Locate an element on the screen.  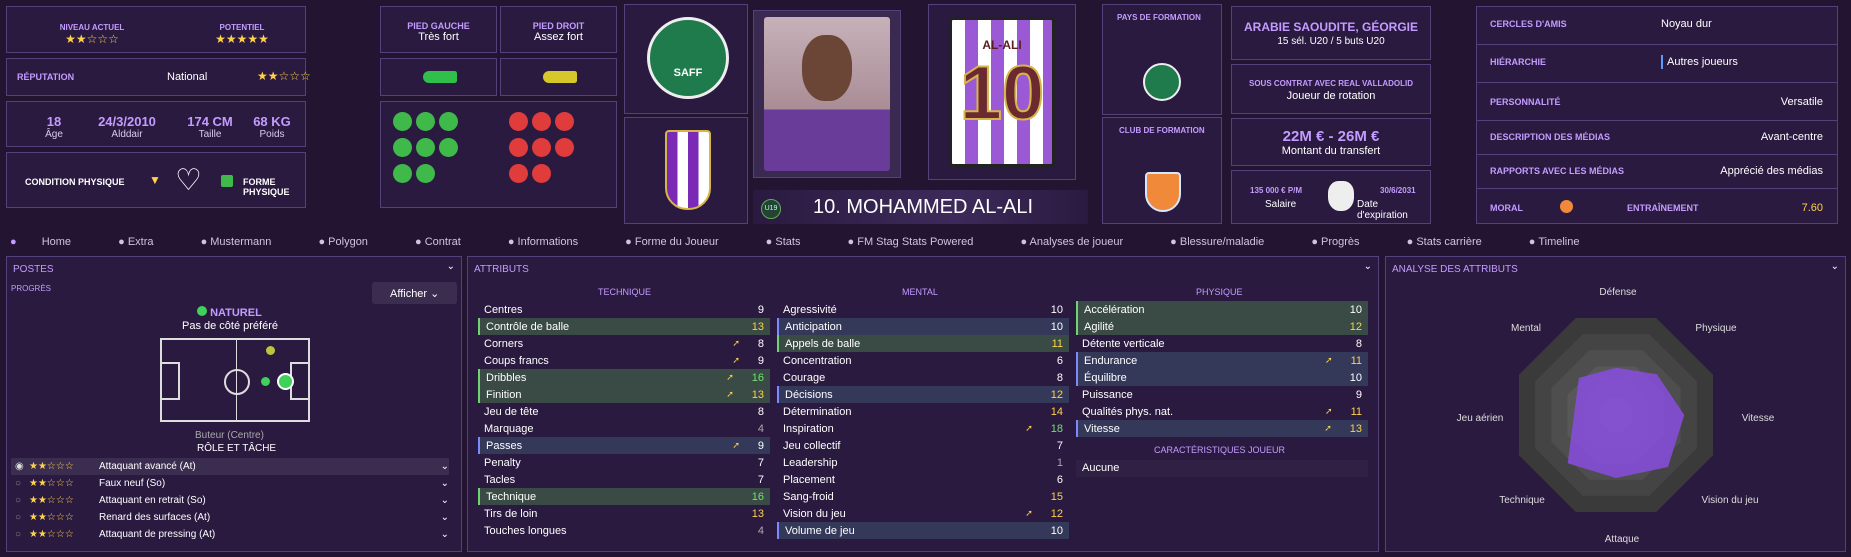
tab-progress: ● Progrès is located at coordinates (1346, 242).